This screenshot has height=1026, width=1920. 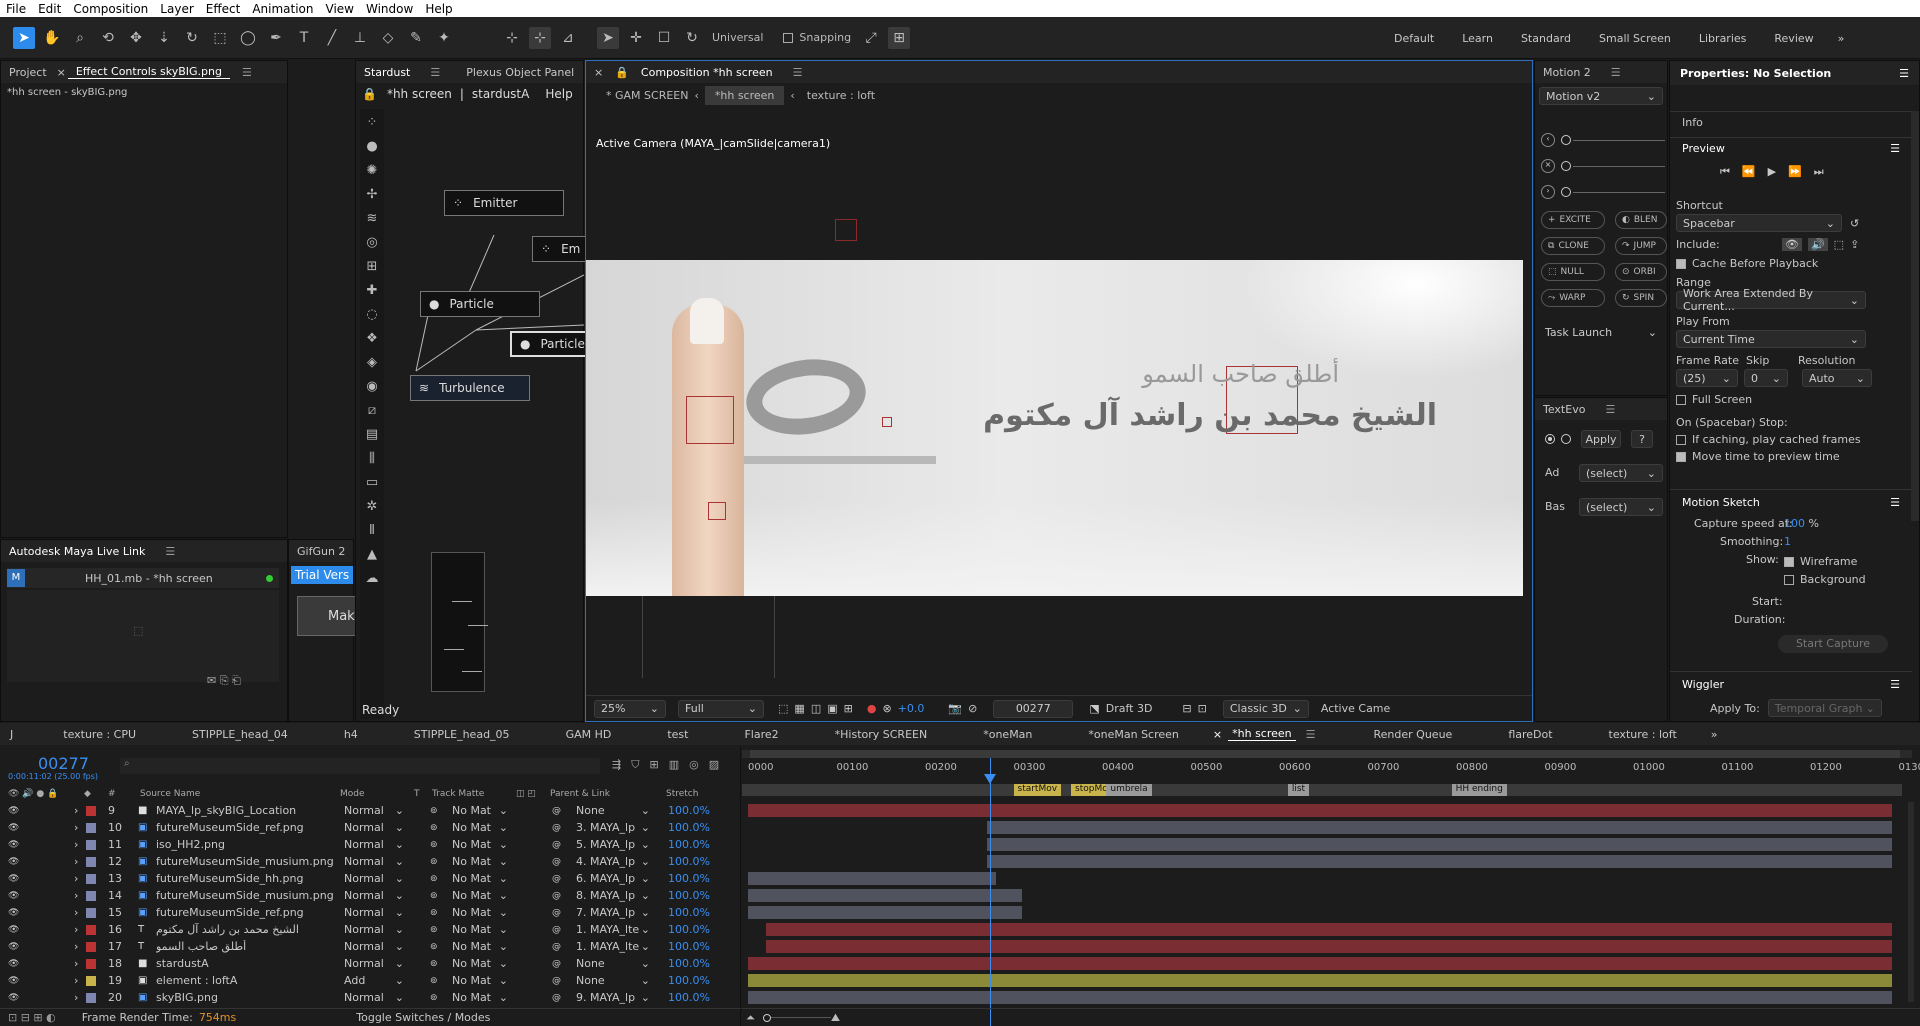 I want to click on node-emitter: ⁘ Emitter, so click(x=504, y=203).